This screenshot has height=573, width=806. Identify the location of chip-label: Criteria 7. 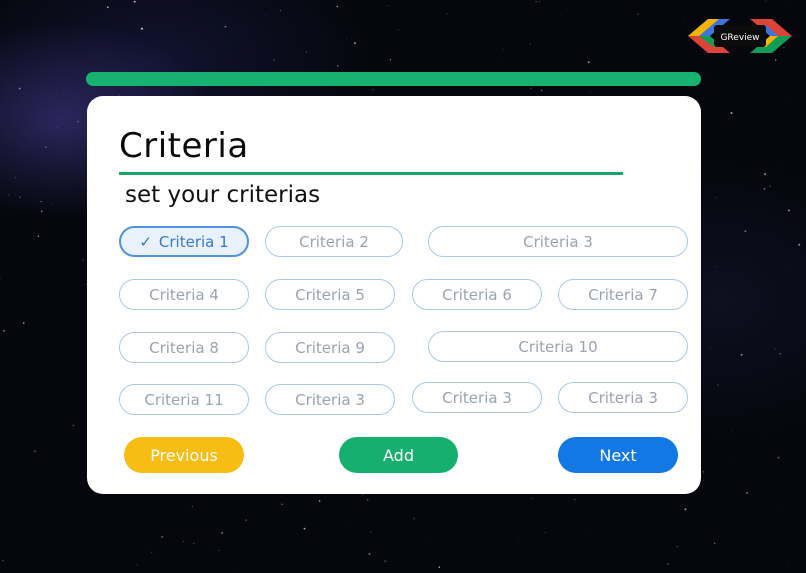
(623, 294).